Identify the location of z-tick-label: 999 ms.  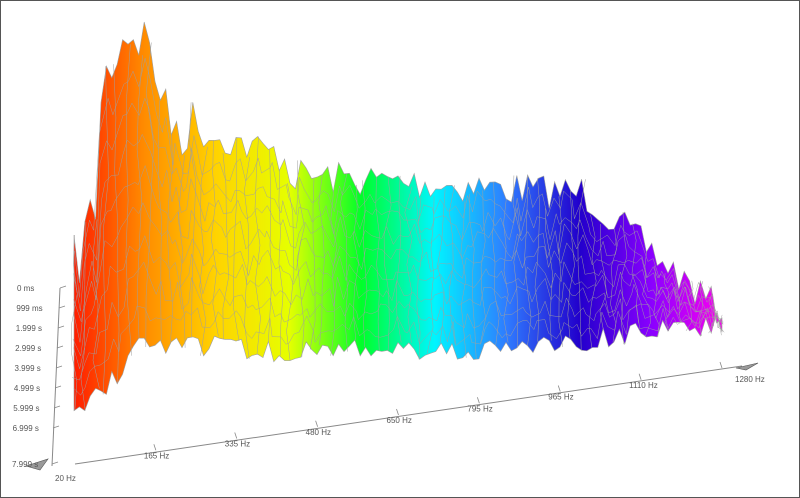
(29, 308).